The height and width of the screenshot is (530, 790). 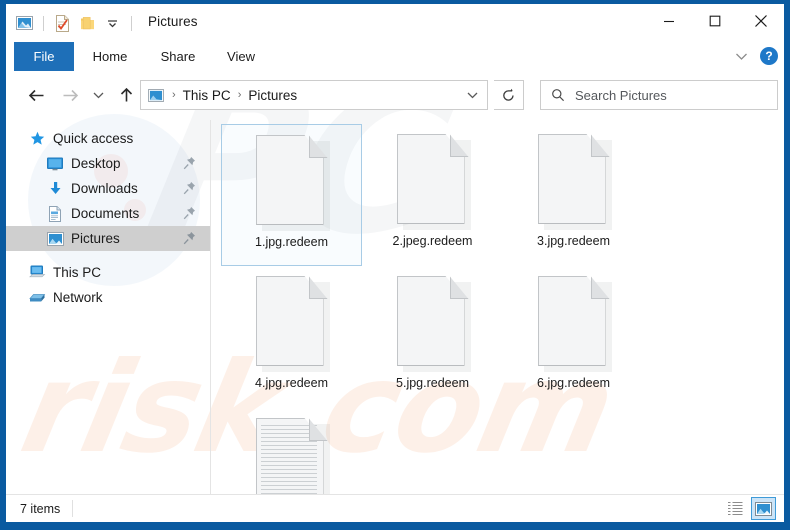 I want to click on maximize-button, so click(x=715, y=21).